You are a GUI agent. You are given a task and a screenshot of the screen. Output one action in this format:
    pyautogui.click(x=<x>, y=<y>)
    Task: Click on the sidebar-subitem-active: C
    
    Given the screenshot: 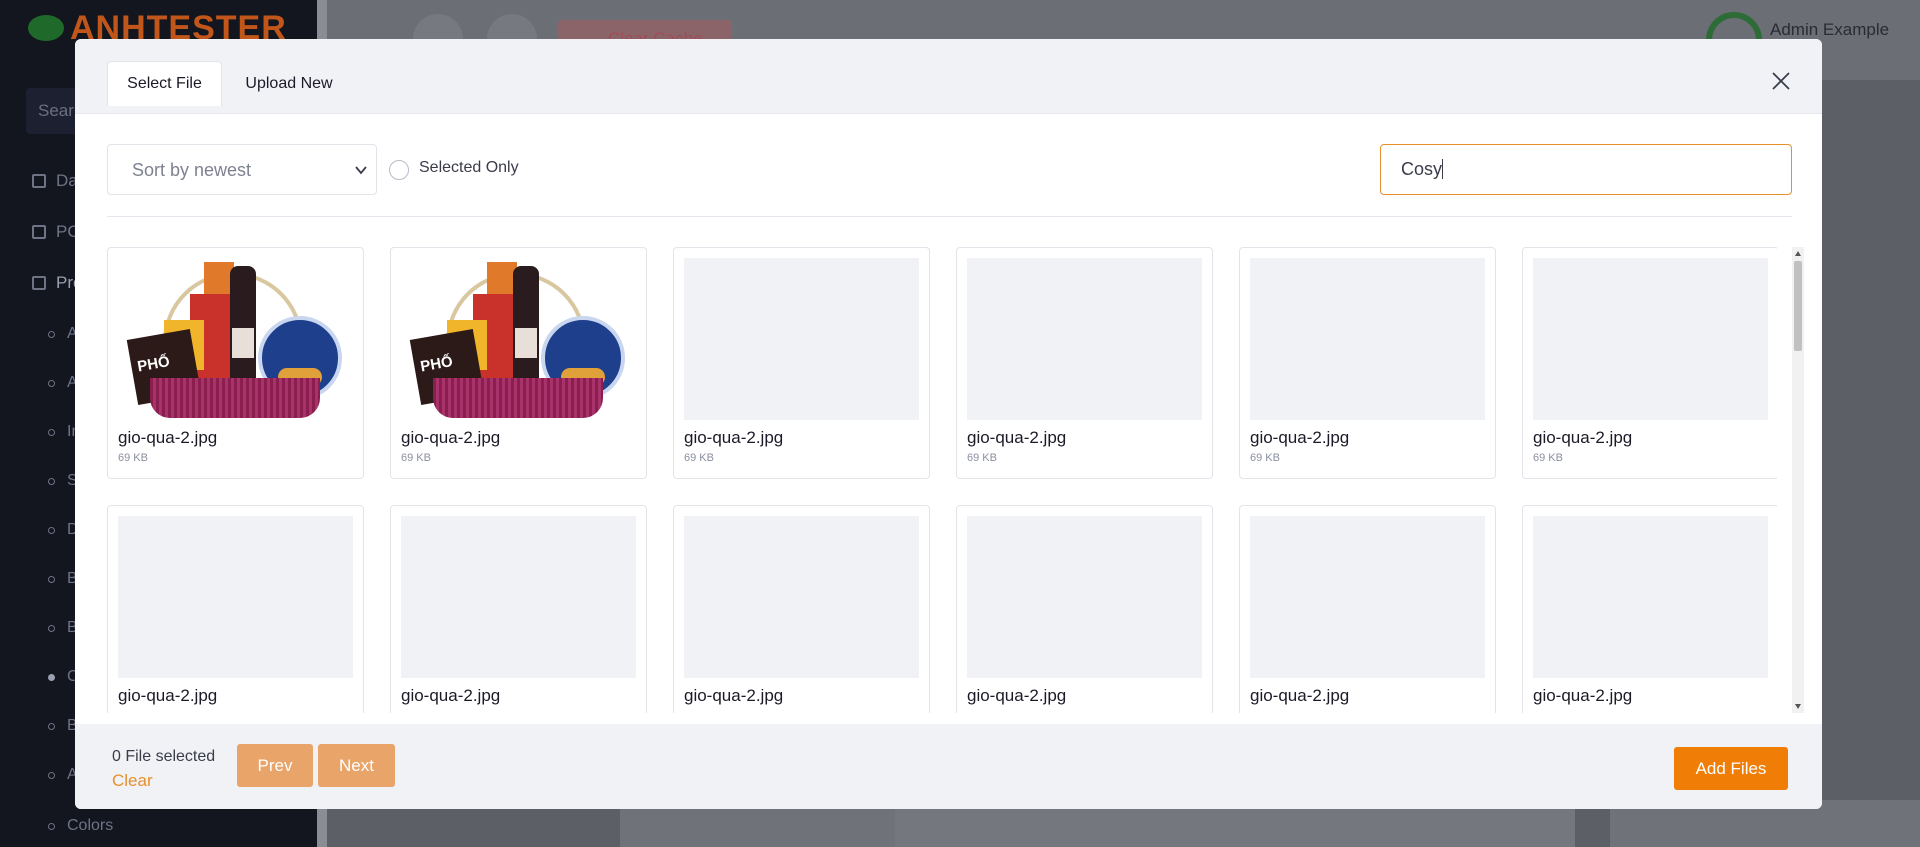 What is the action you would take?
    pyautogui.click(x=63, y=677)
    